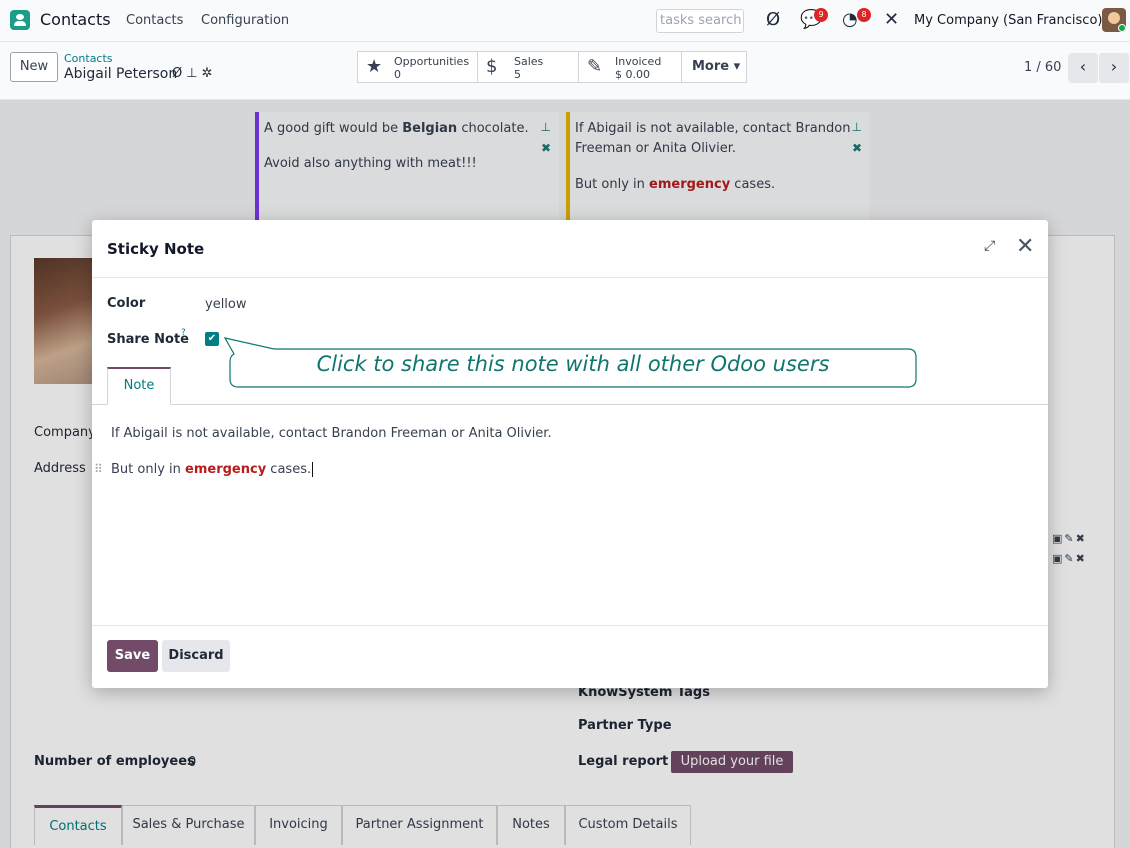 This screenshot has width=1130, height=848. What do you see at coordinates (209, 73) in the screenshot?
I see `gear-icon: ✲` at bounding box center [209, 73].